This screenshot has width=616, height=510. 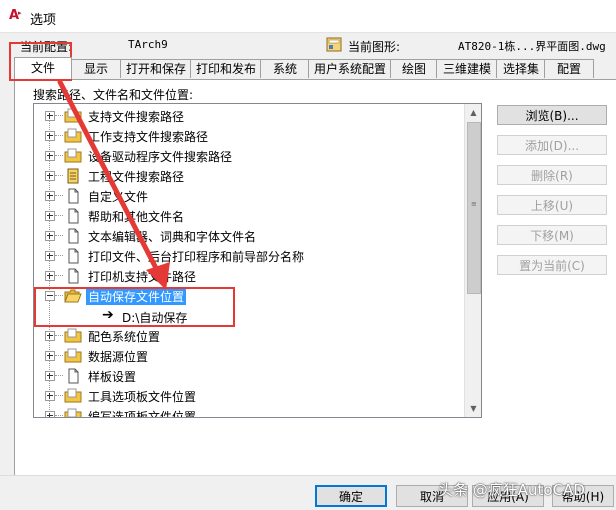 I want to click on tree-item-label: 样板设置, so click(x=112, y=377).